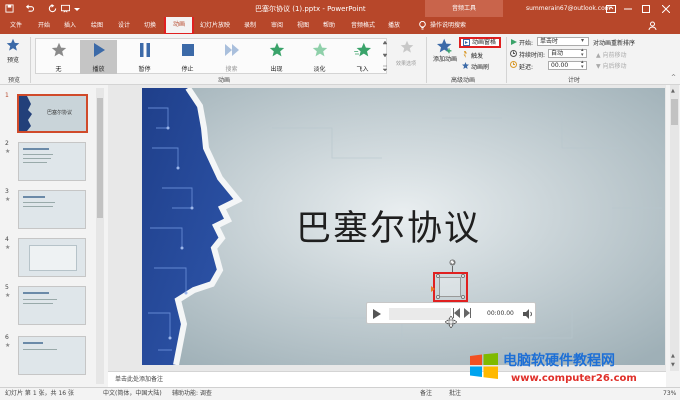  I want to click on tab-insert: 插入, so click(70, 25).